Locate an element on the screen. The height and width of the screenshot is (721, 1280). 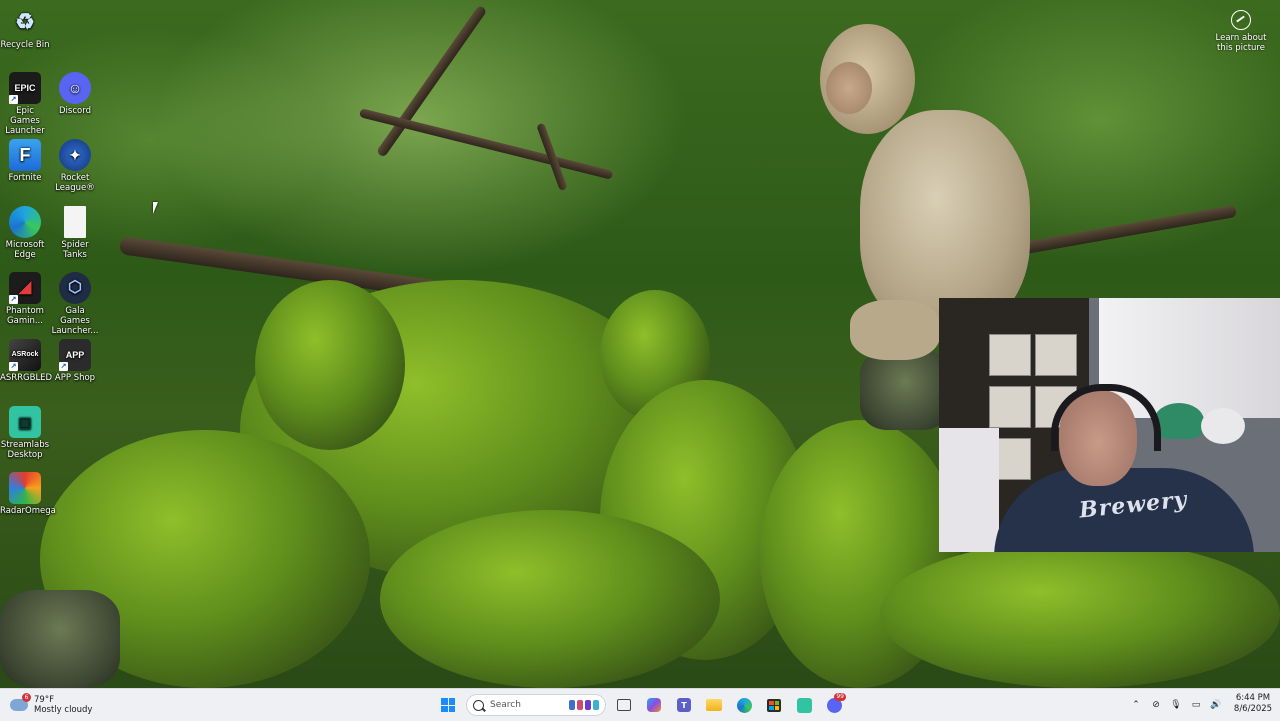
desktop-icon-rocket-league: ✦ Rocket League® is located at coordinates (75, 166).